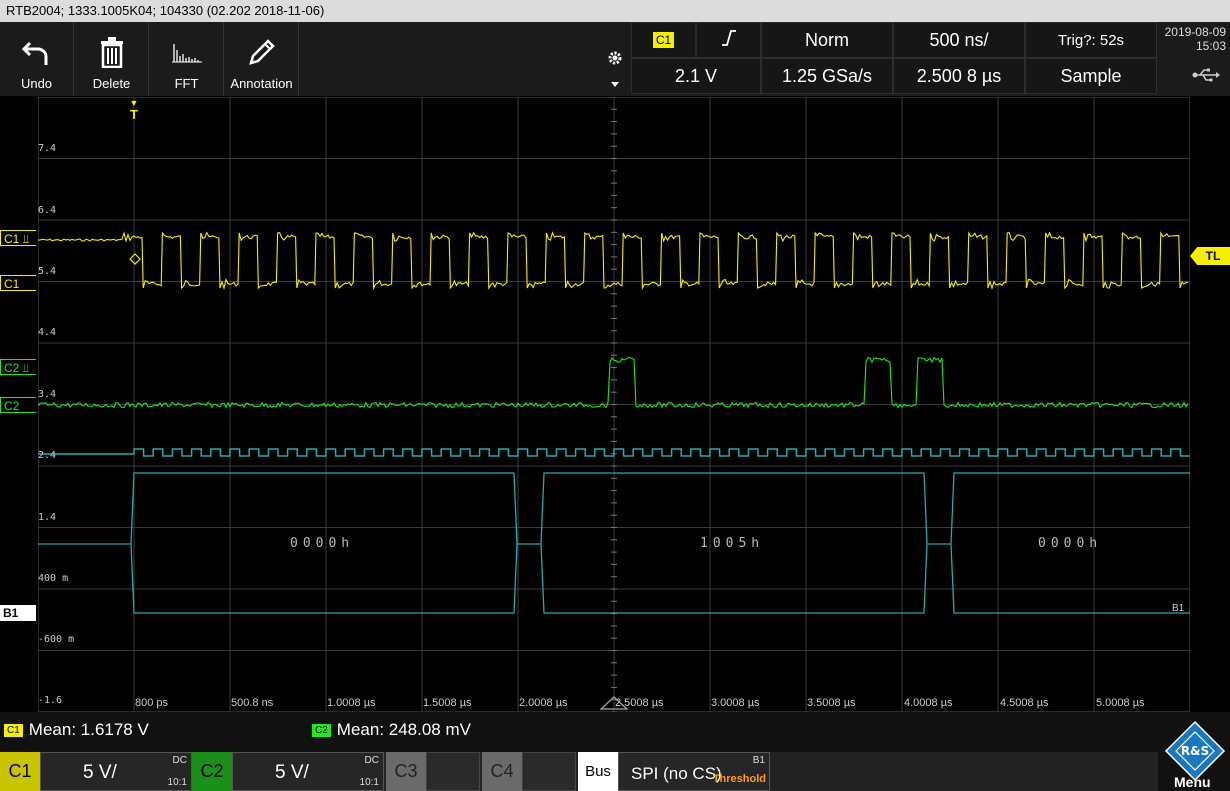 This screenshot has width=1230, height=791. I want to click on b1-offset-label: B1, so click(11, 613).